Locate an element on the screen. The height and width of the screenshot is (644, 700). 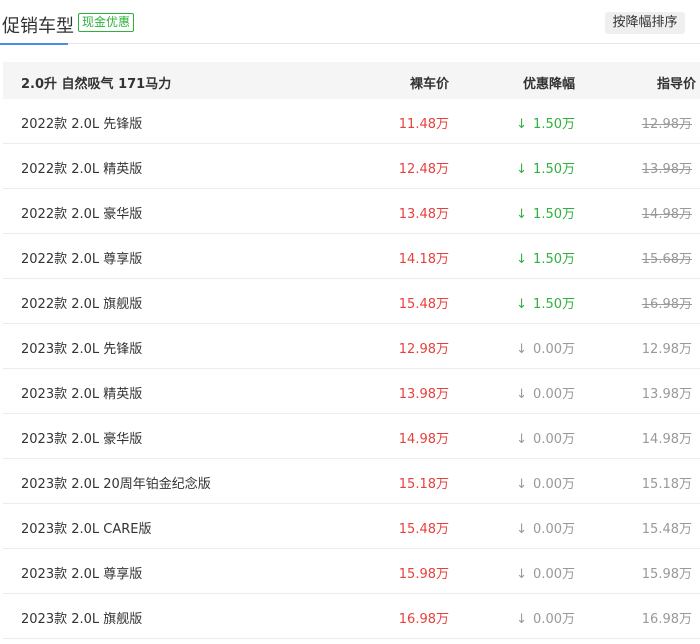
table-row: 2022款 2.0L 豪华版 13.48万 ↓ 1.50万 14.98万 is located at coordinates (351, 211).